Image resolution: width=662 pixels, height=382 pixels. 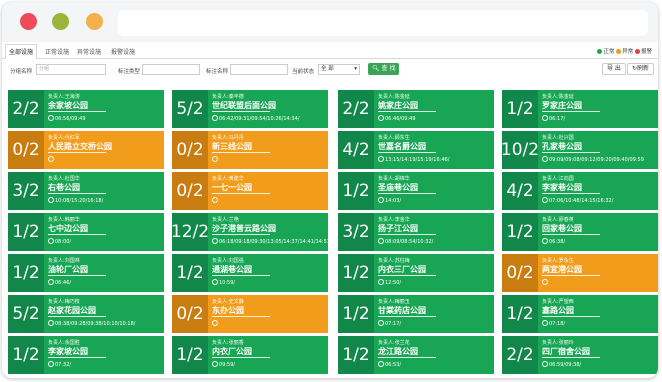 I want to click on facility-card: 3/2 负责人:李金华 扬子江公园 08:09/08:54/10:32/, so click(x=416, y=232).